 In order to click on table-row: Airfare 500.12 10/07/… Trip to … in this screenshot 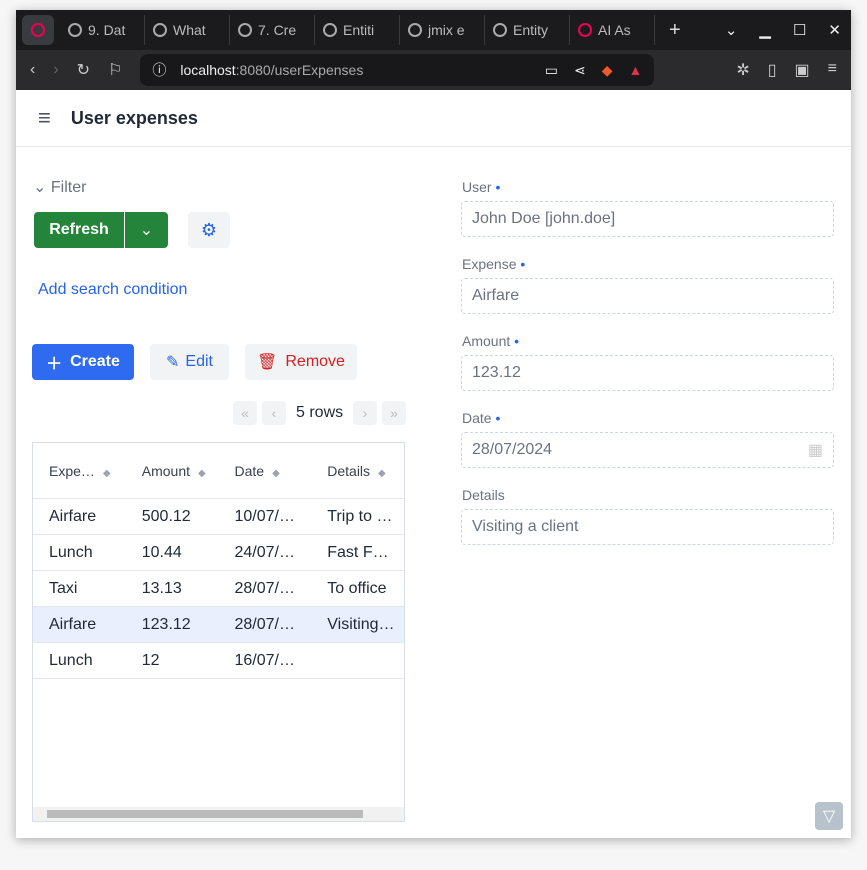, I will do `click(218, 517)`.